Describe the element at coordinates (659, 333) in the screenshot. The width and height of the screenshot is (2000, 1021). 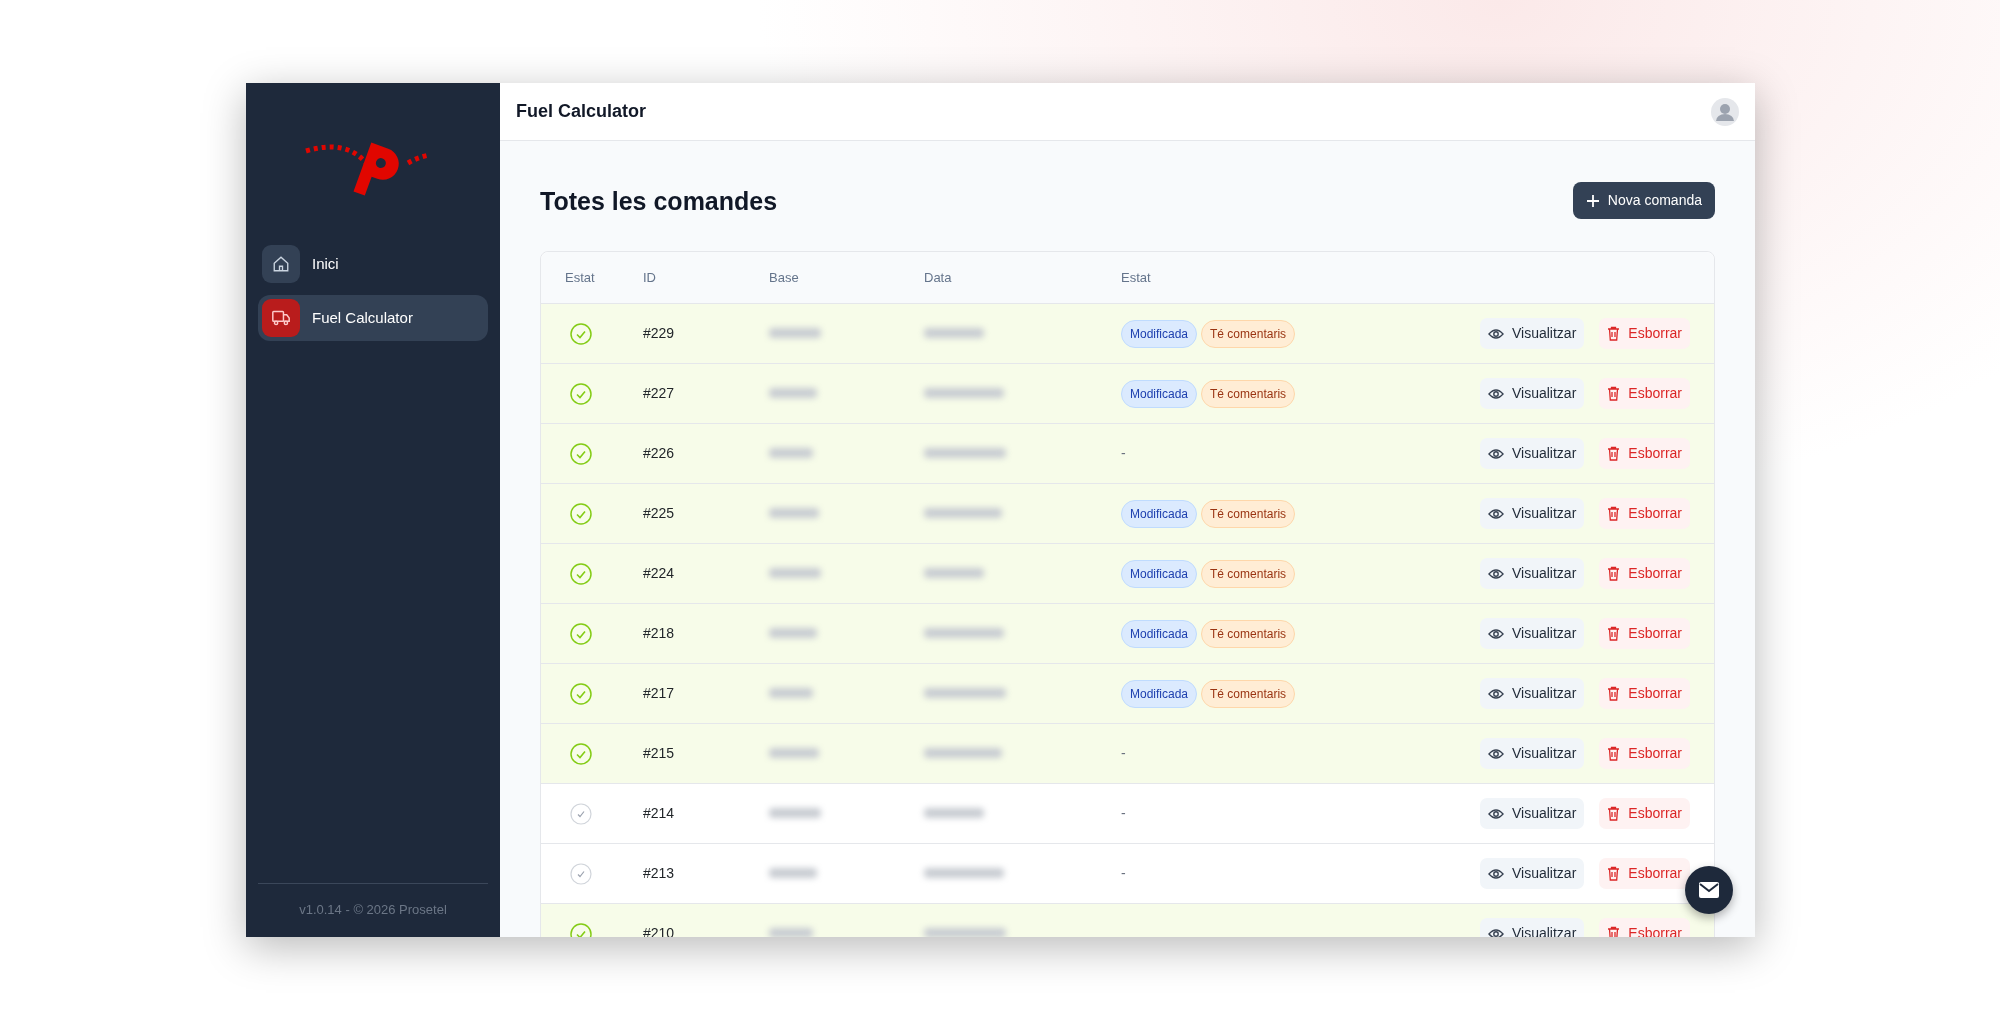
I see `order-id: #229` at that location.